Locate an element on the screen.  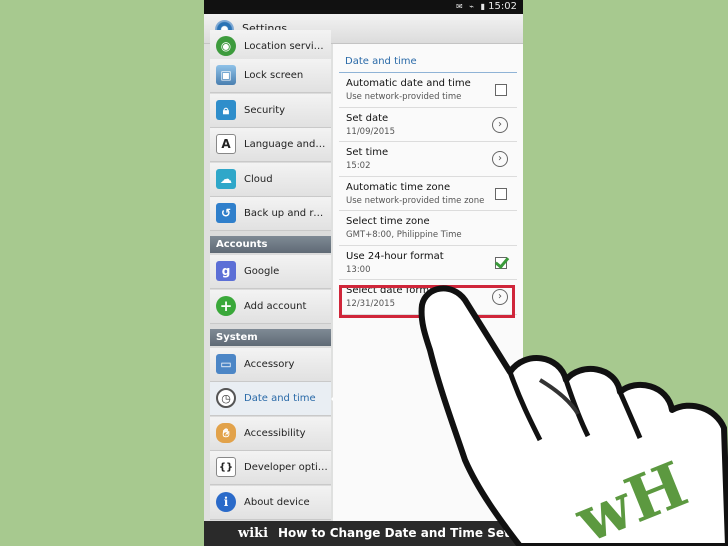
menu-item-date-and-time: ◷ Date and time is located at coordinates (270, 399).